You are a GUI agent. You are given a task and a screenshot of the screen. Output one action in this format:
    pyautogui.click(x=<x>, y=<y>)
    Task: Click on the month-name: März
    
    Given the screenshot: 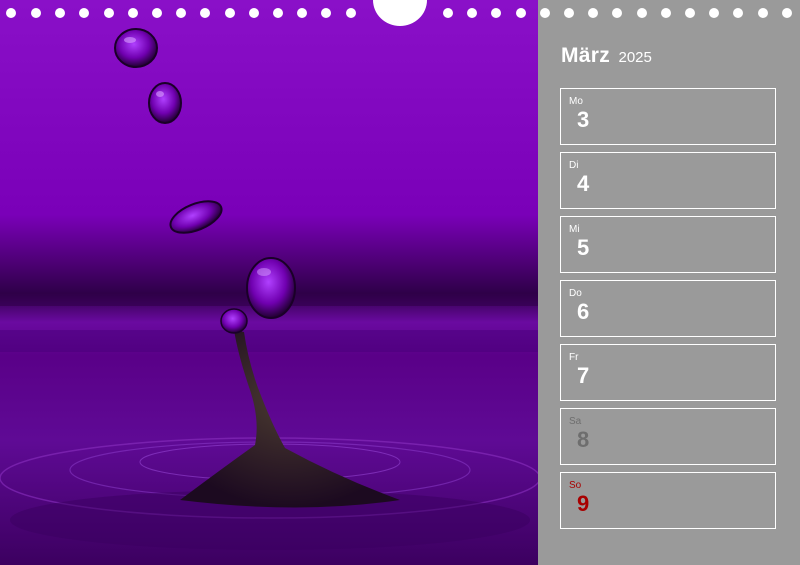 What is the action you would take?
    pyautogui.click(x=586, y=55)
    